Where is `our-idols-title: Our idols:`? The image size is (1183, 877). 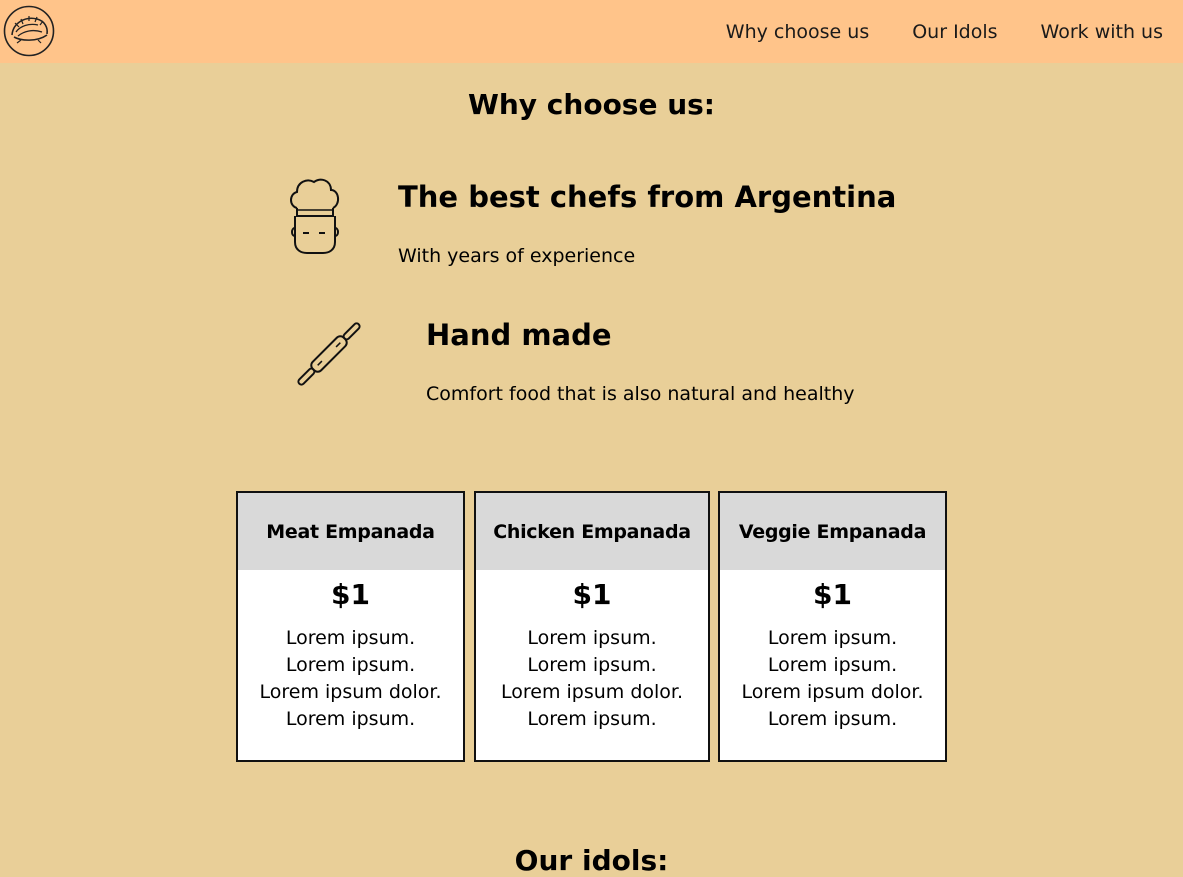 our-idols-title: Our idols: is located at coordinates (591, 860).